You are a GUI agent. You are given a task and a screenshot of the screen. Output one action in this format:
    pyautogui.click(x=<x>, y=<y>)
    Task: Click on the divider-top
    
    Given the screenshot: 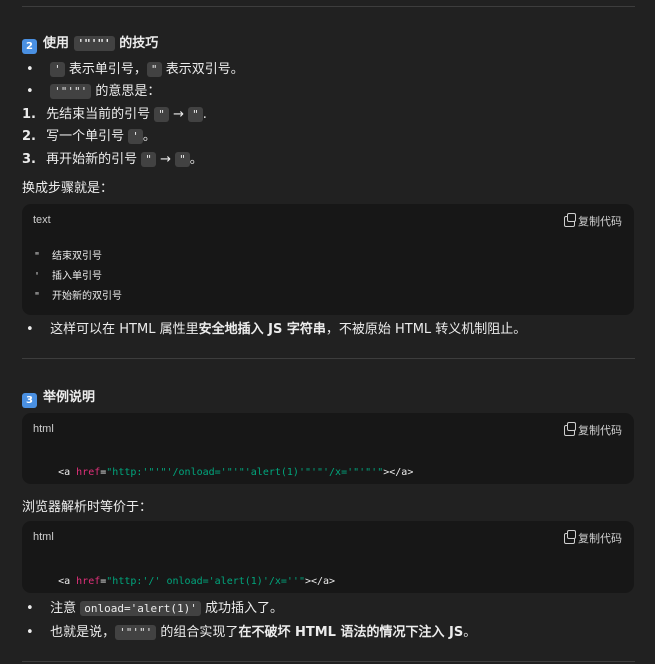 What is the action you would take?
    pyautogui.click(x=328, y=6)
    